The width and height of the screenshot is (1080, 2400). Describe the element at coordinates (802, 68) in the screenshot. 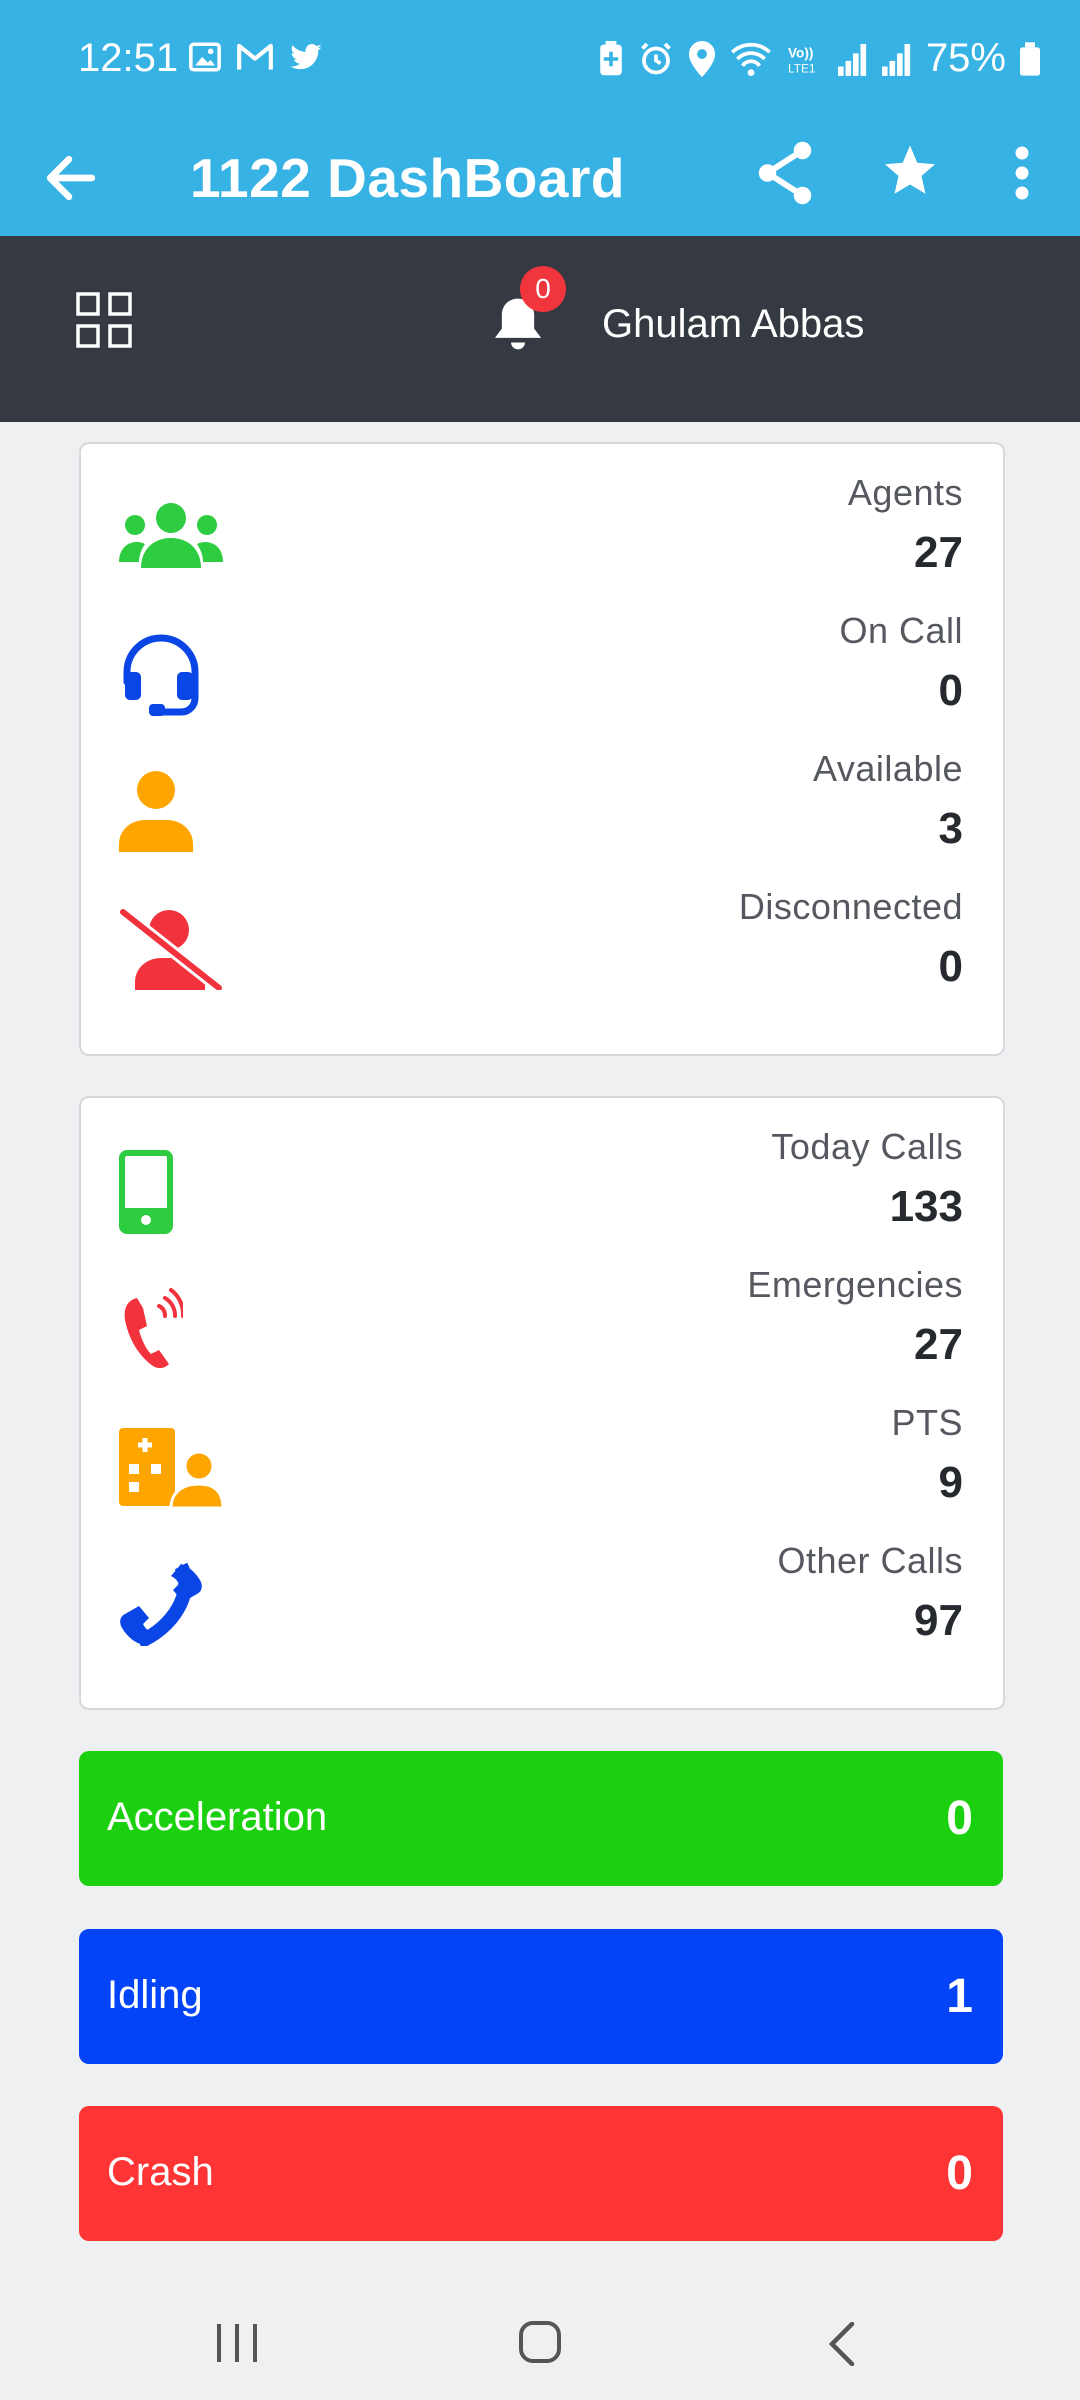

I see `svg-text: LTE1` at that location.